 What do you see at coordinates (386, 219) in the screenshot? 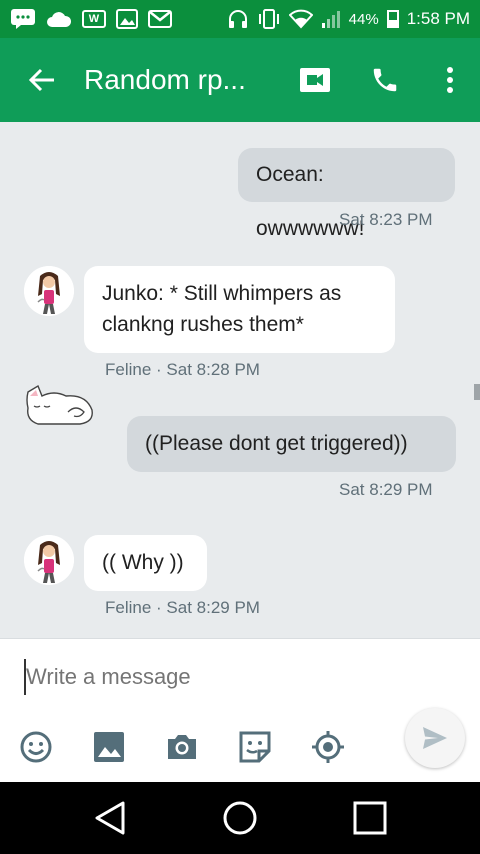
I see `message-timestamp: Sat 8:23 PM` at bounding box center [386, 219].